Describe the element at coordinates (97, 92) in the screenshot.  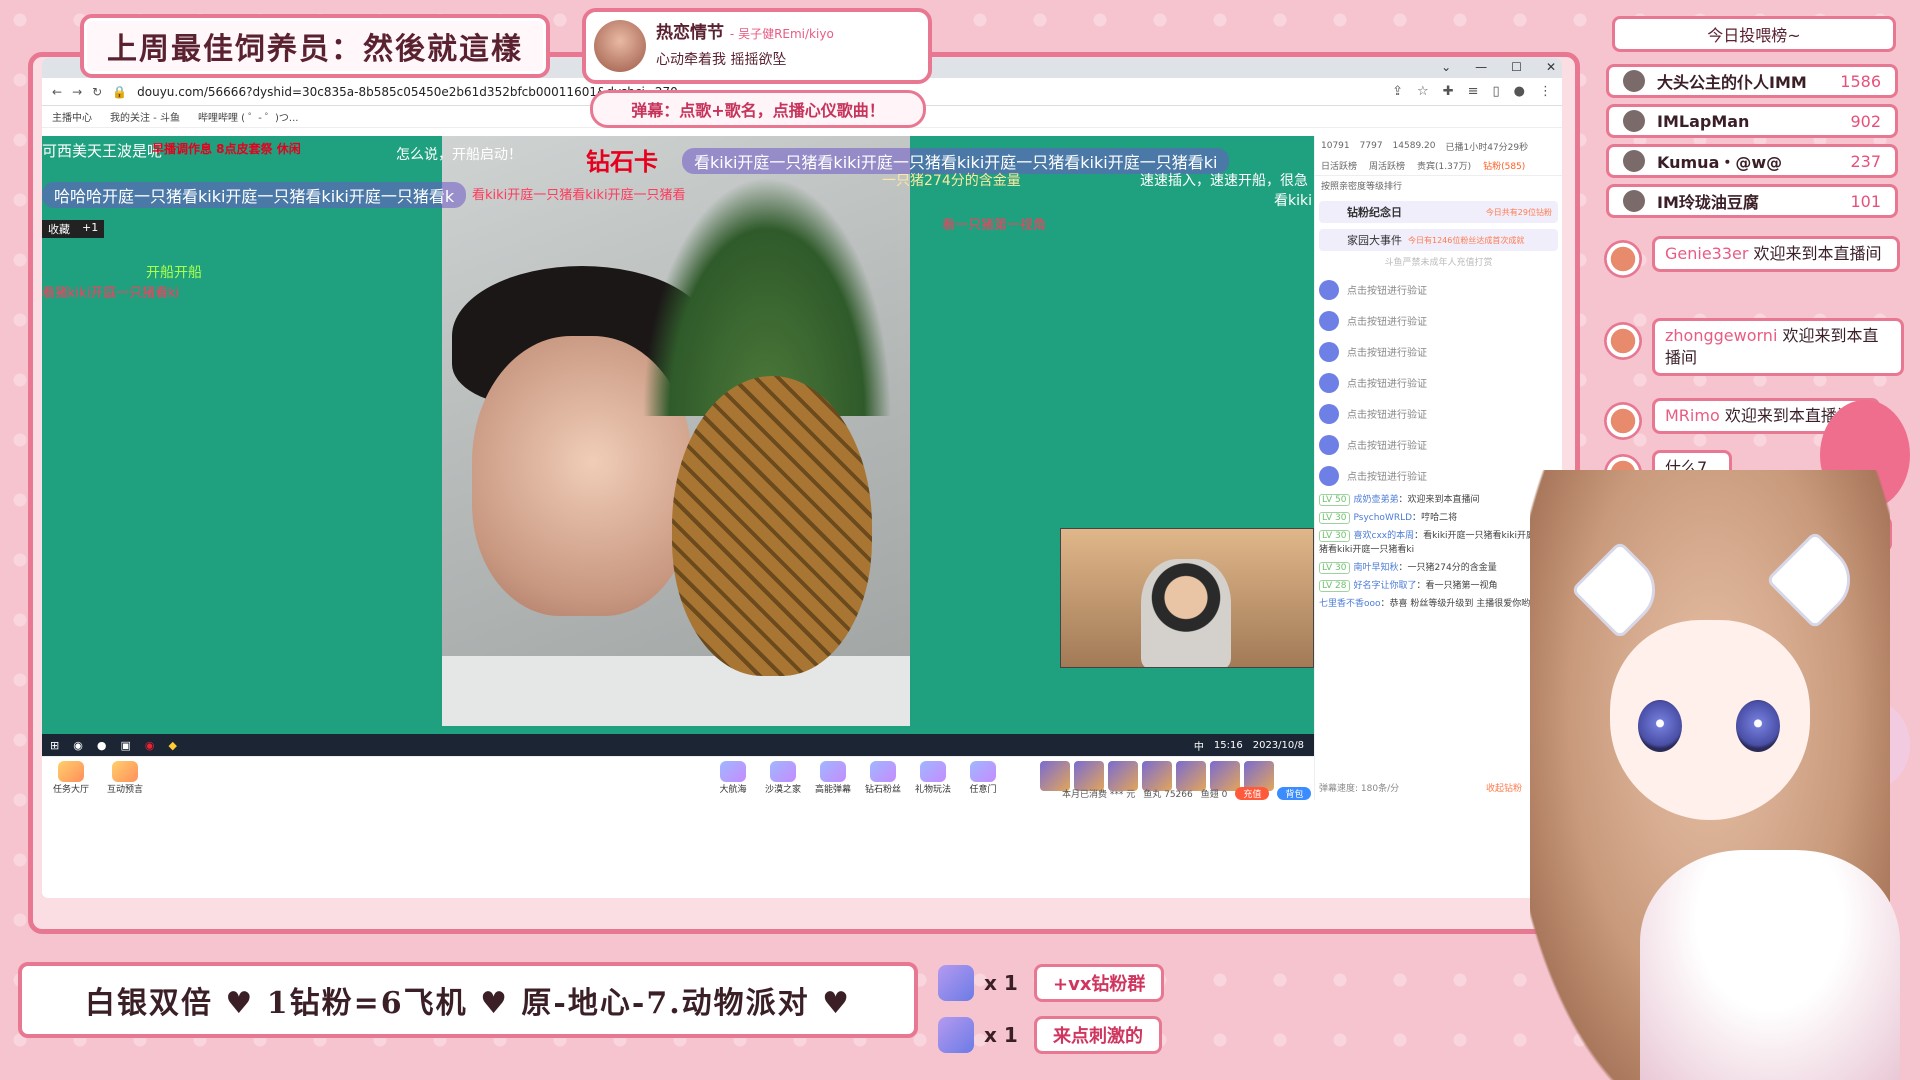
I see `reload-icon: ↻` at that location.